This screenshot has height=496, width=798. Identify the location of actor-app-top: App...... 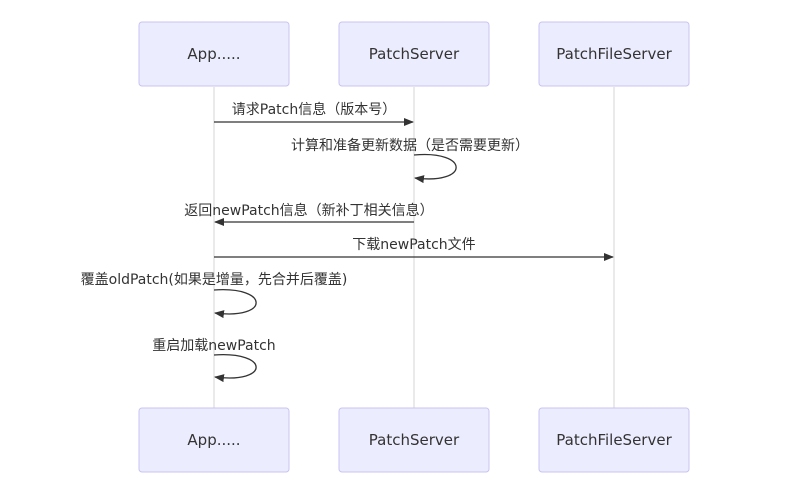
(214, 54).